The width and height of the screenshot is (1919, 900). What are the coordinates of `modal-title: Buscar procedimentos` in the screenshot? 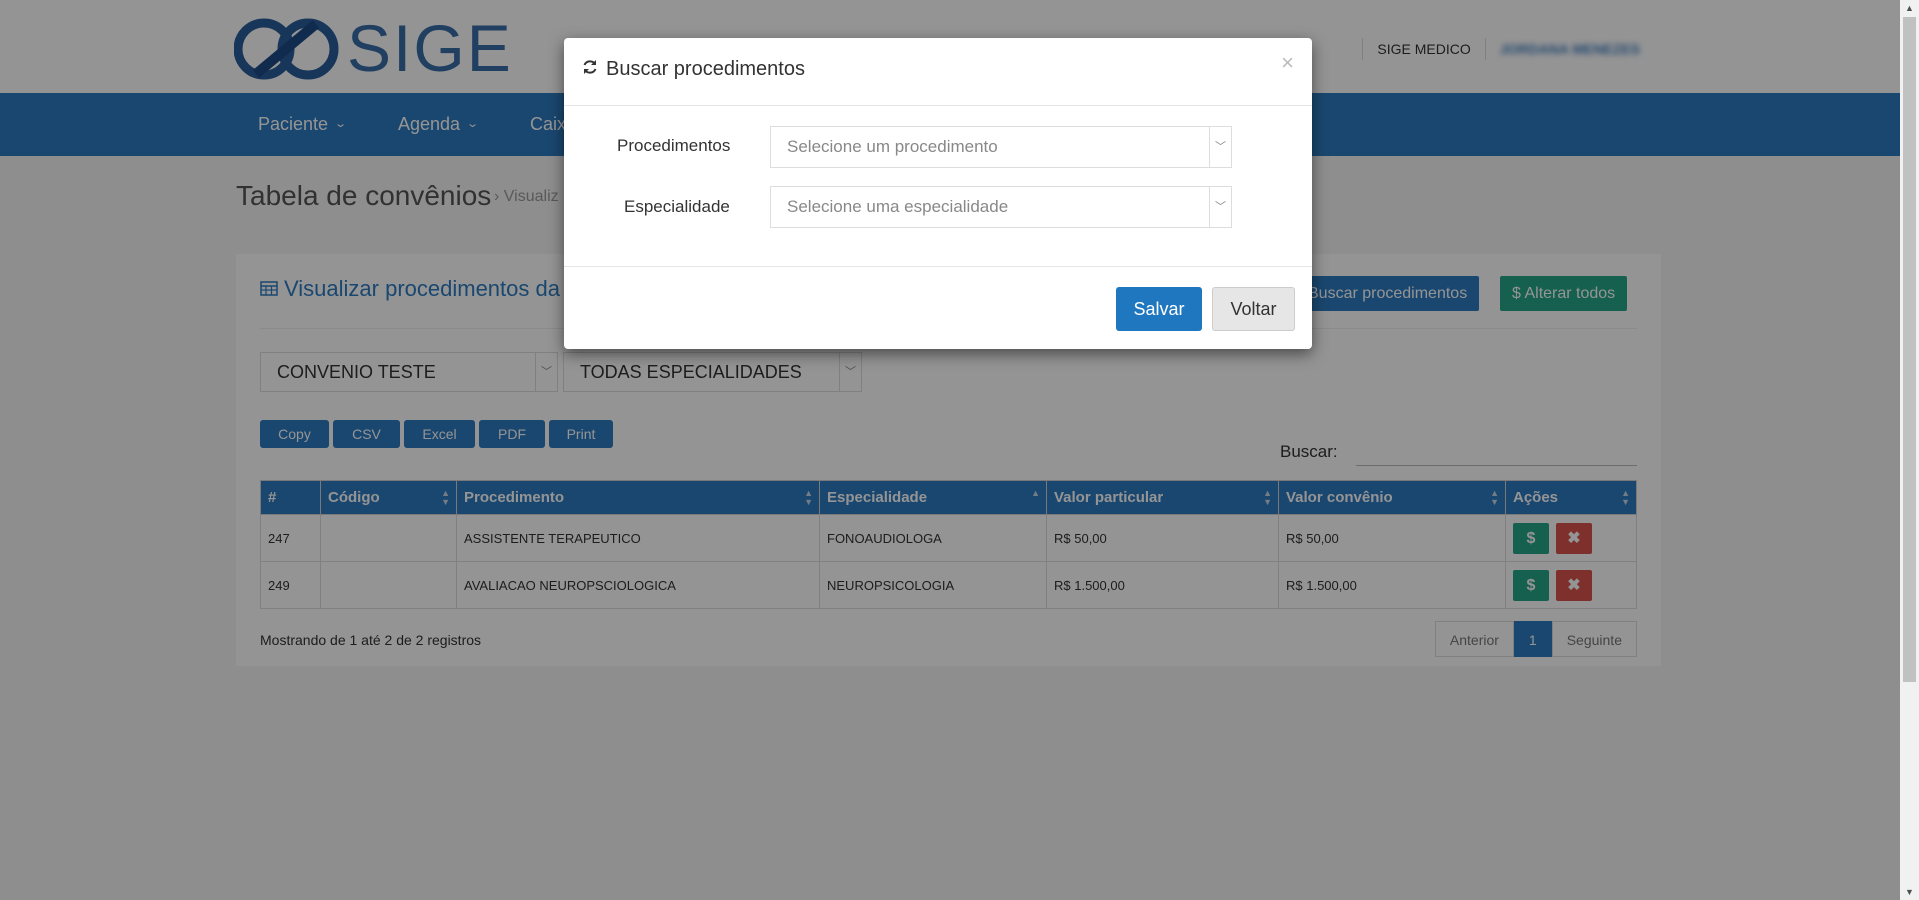 It's located at (693, 69).